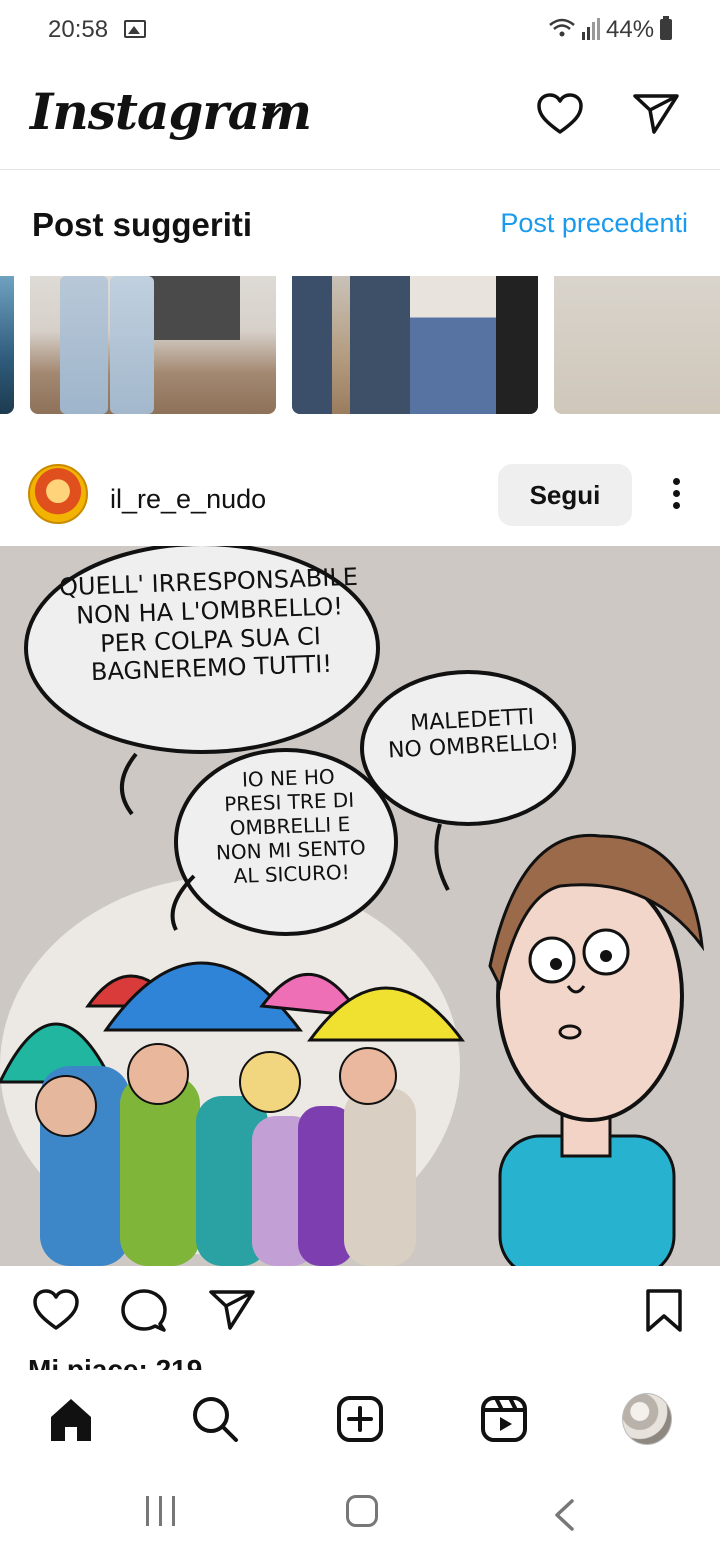  I want to click on chevron-down-icon, so click(272, 113).